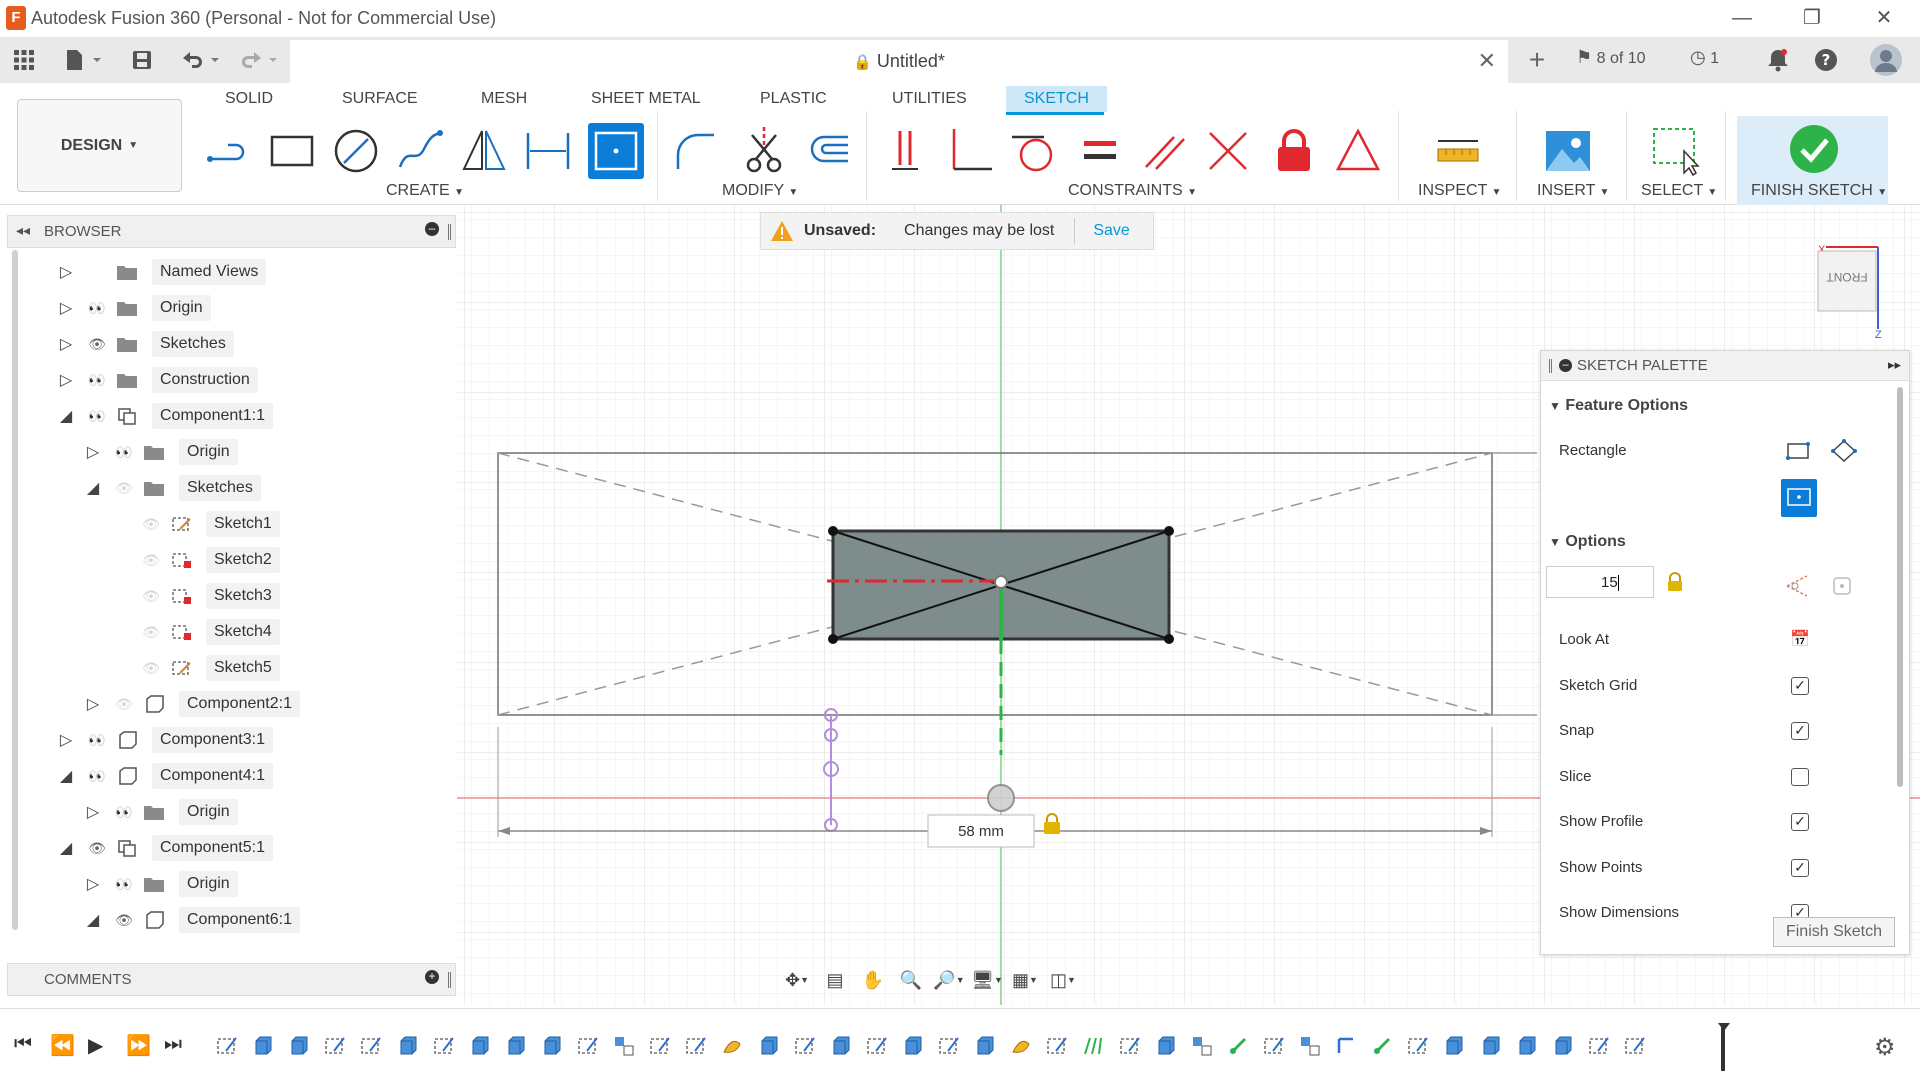  Describe the element at coordinates (1834, 932) in the screenshot. I see `finish-sketch-palette-button: Finish Sketch` at that location.